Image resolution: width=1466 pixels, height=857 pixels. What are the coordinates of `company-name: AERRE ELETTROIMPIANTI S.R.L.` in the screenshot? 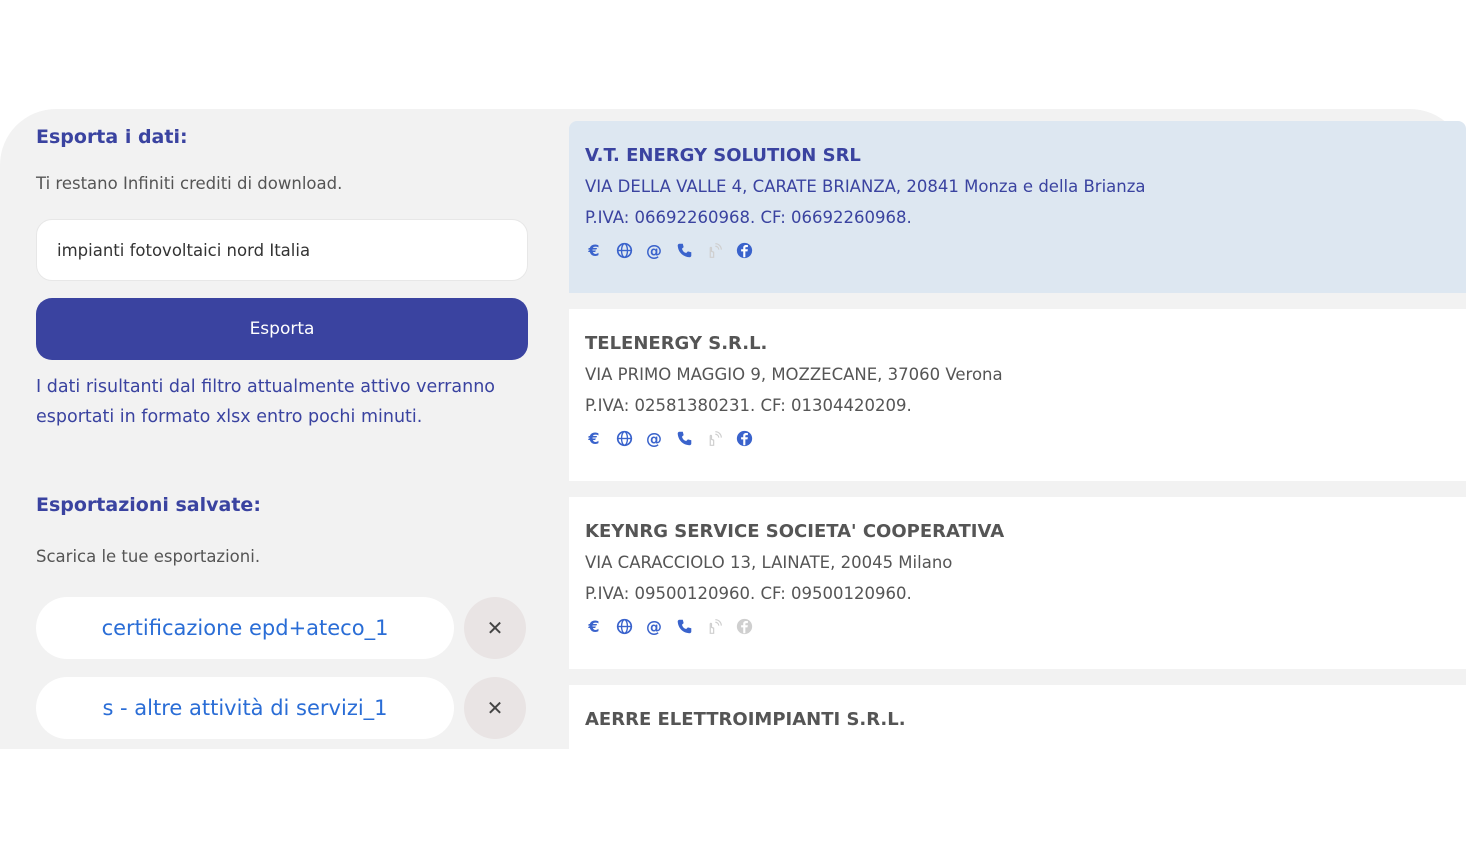 It's located at (1025, 720).